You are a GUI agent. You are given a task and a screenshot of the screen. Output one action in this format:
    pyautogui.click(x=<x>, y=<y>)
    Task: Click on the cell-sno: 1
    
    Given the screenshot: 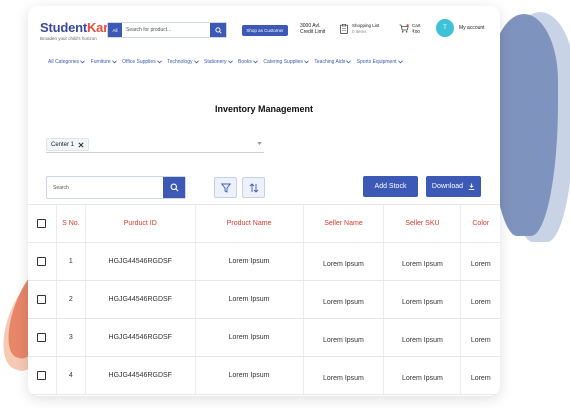 What is the action you would take?
    pyautogui.click(x=71, y=261)
    